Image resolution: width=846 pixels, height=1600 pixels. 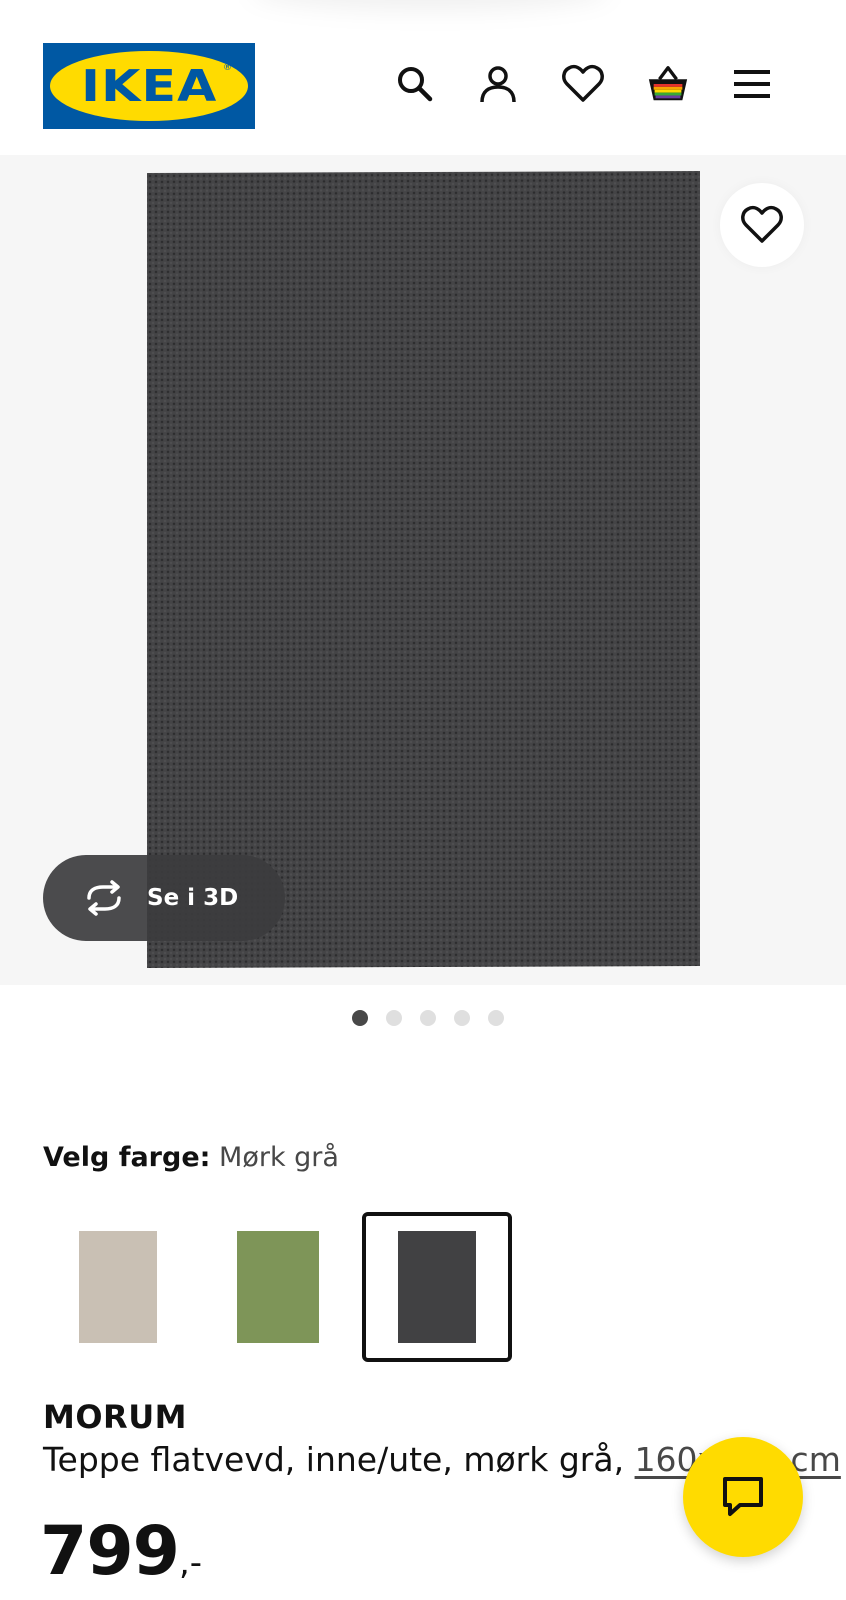 I want to click on rotate-3d-icon, so click(x=104, y=898).